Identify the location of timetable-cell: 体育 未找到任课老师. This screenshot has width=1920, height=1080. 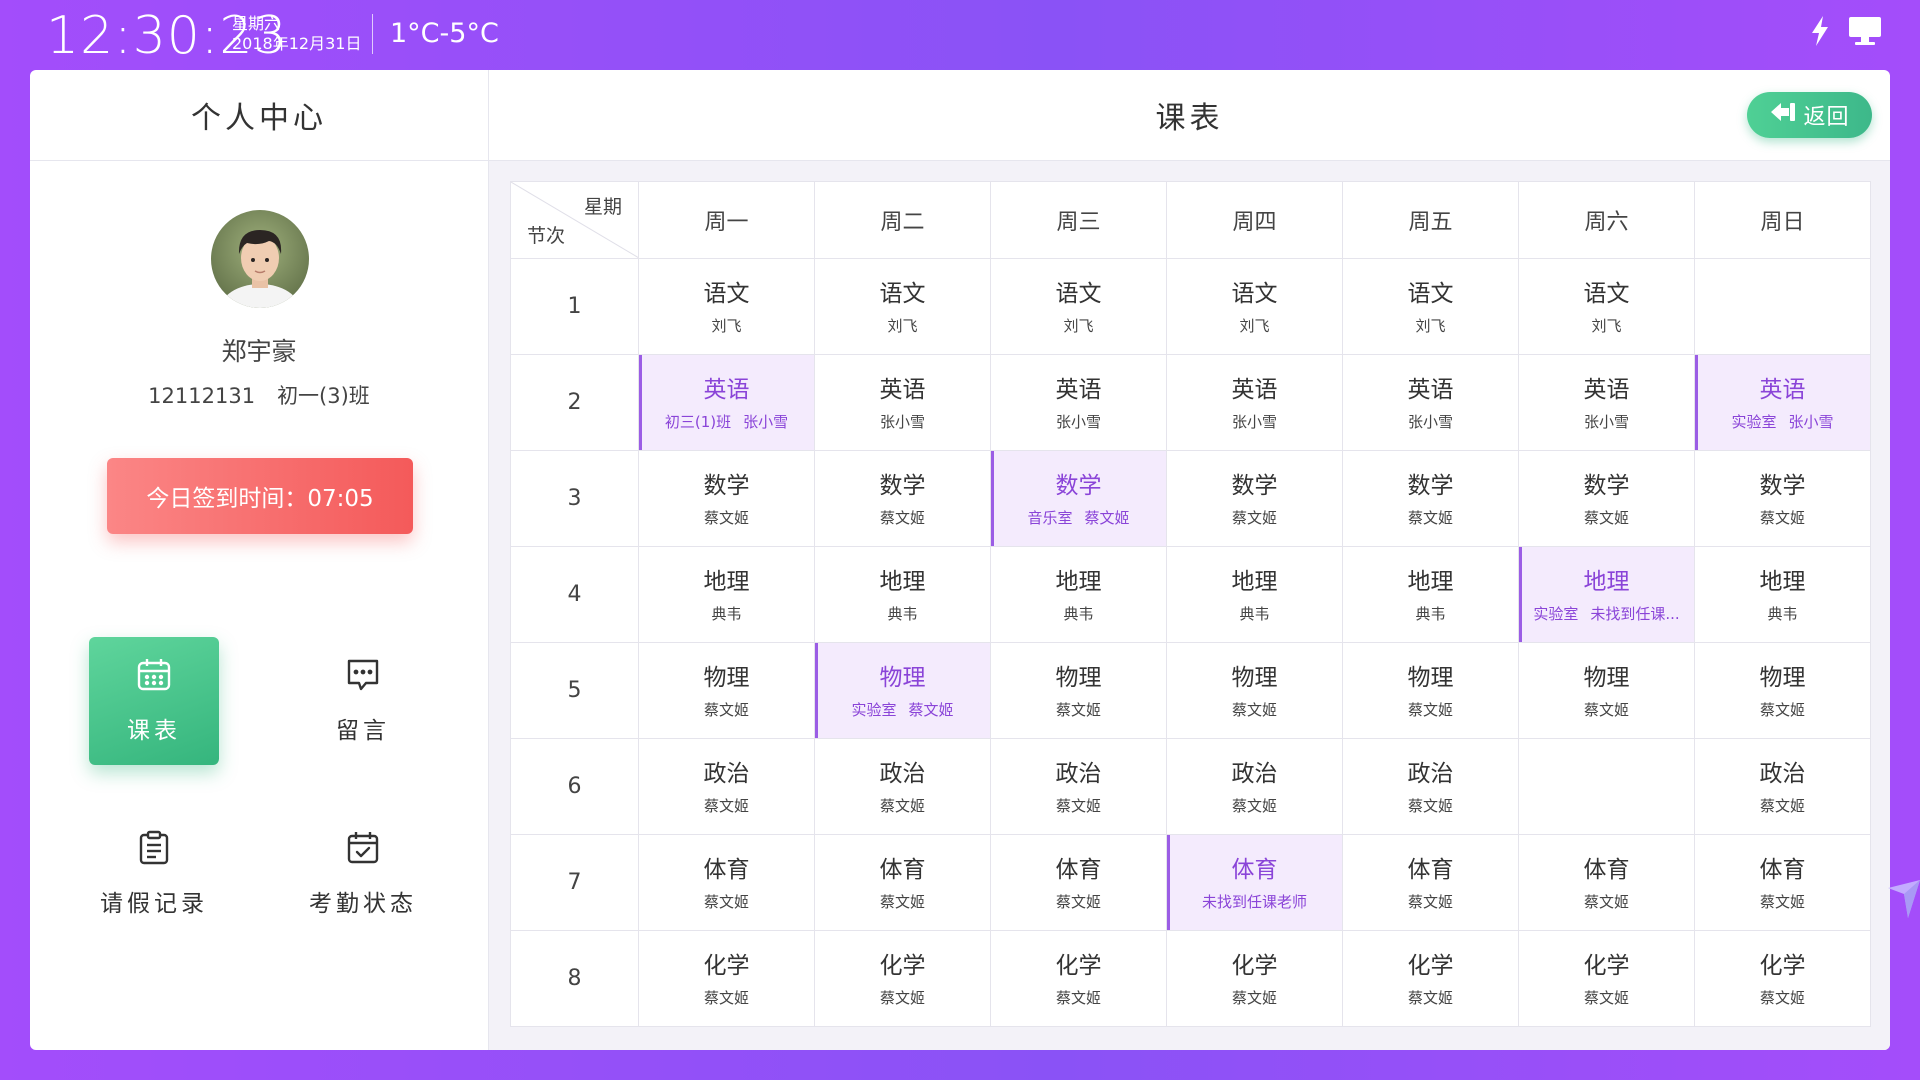
(1254, 882).